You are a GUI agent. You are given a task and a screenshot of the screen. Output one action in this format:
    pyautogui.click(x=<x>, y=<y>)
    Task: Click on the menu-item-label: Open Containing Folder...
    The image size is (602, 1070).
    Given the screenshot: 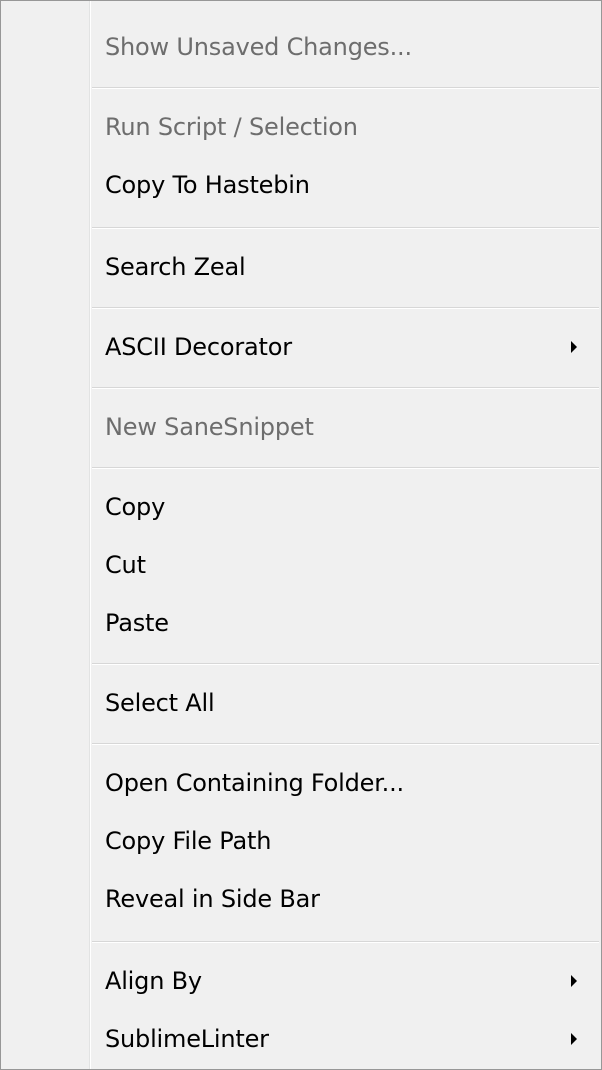 What is the action you would take?
    pyautogui.click(x=254, y=783)
    